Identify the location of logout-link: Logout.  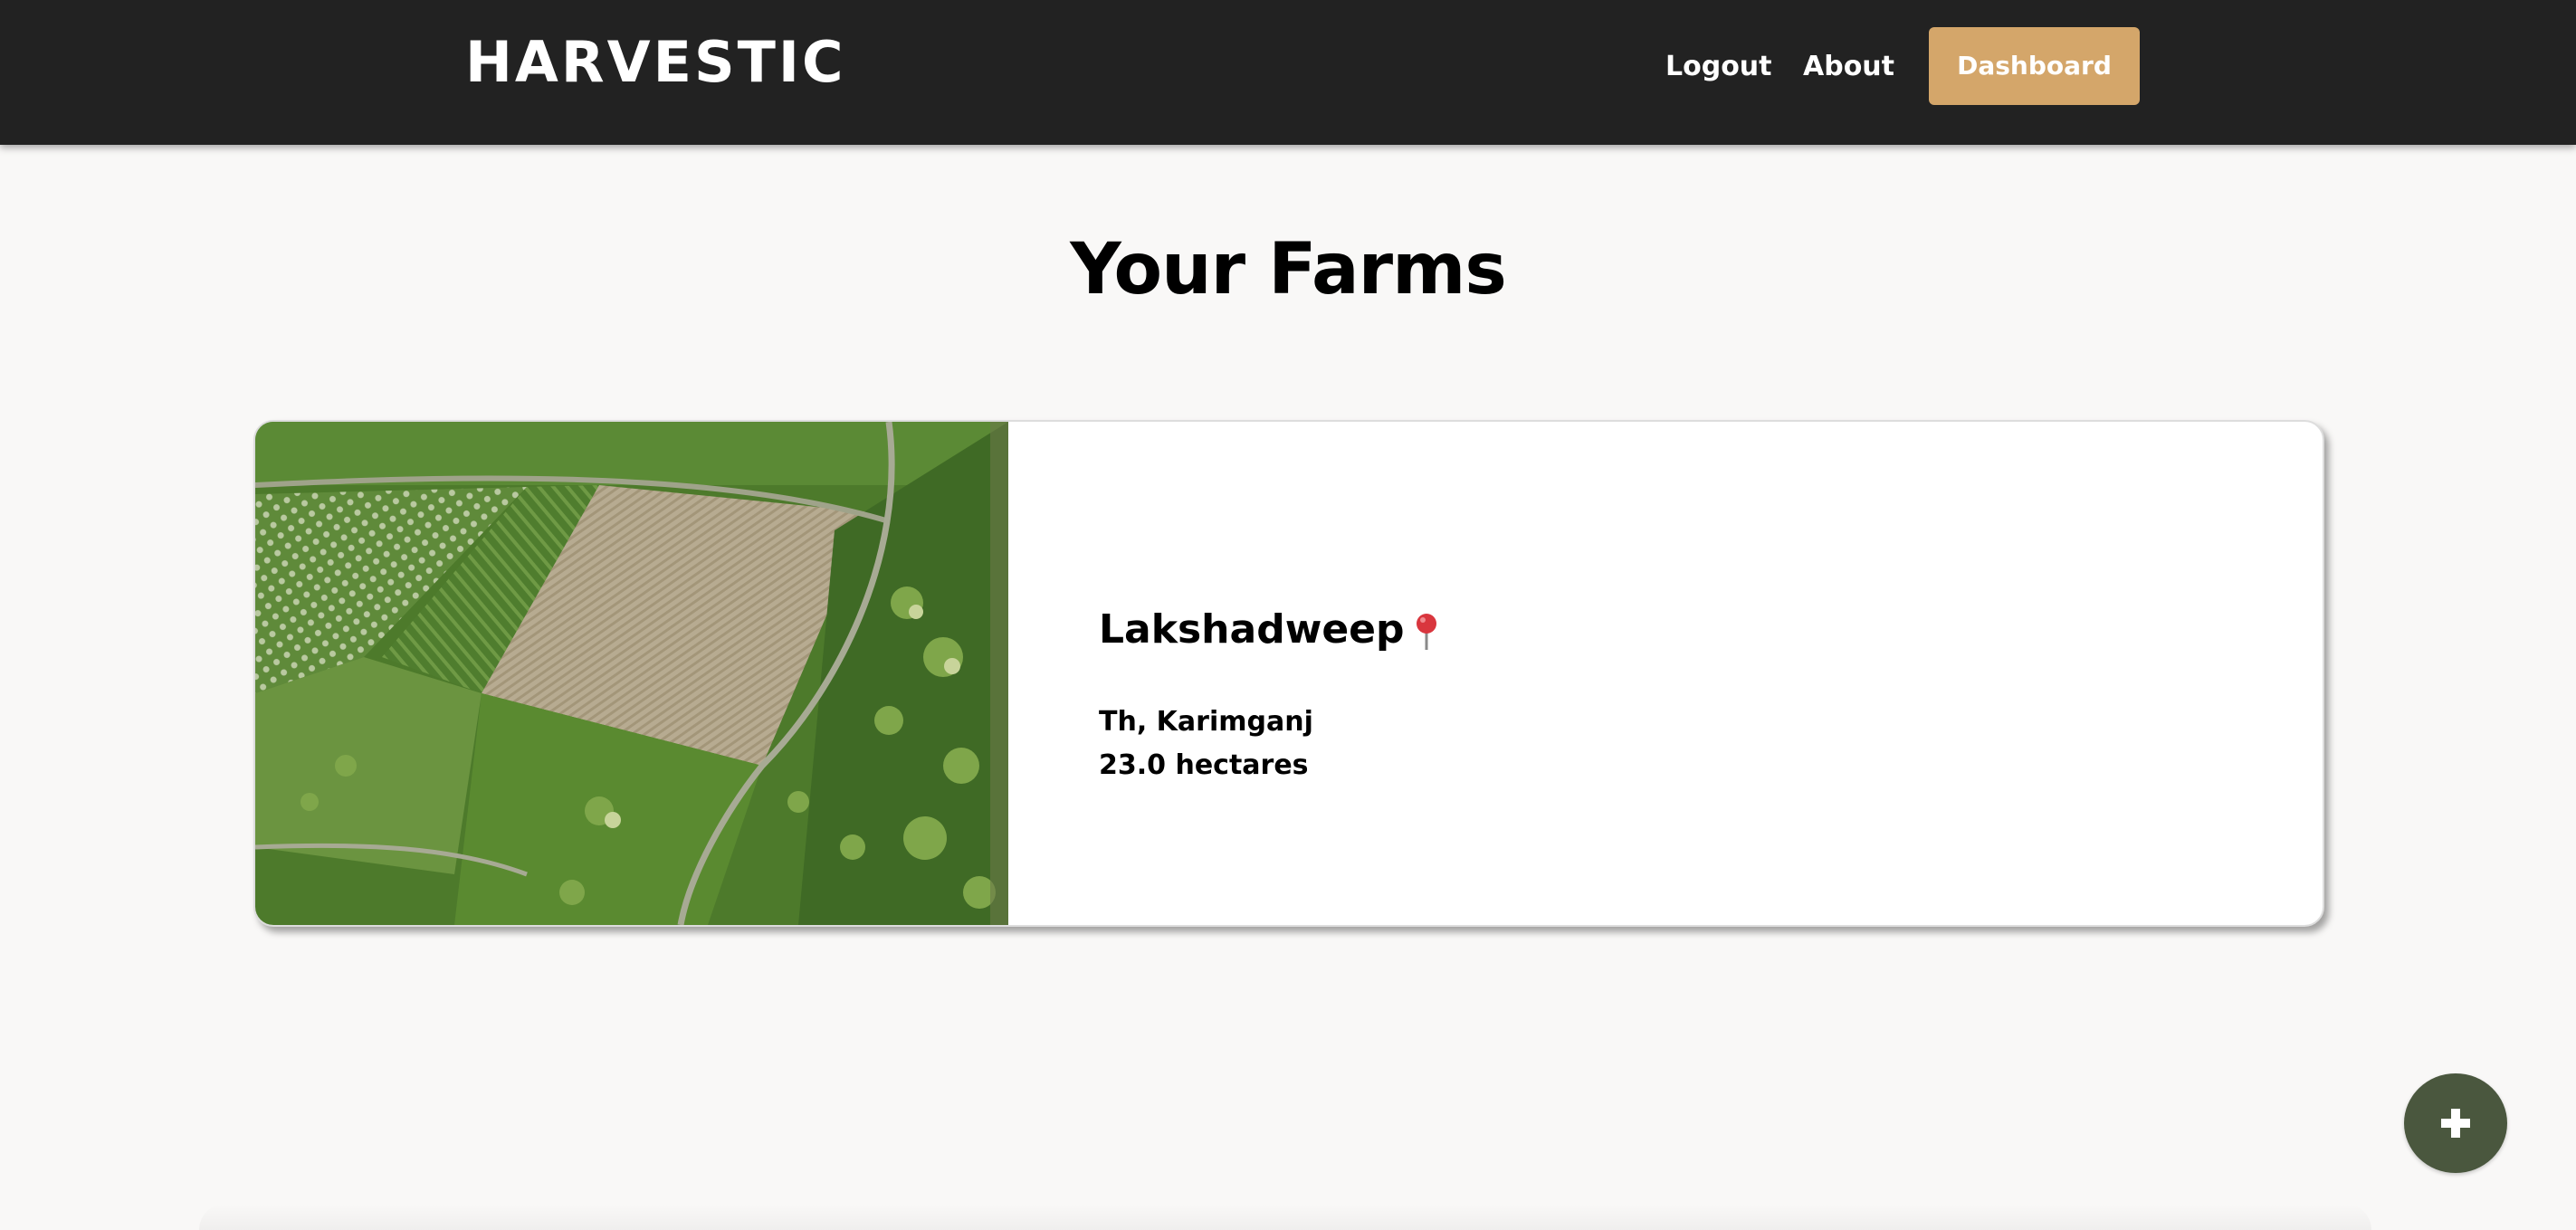
(1718, 67).